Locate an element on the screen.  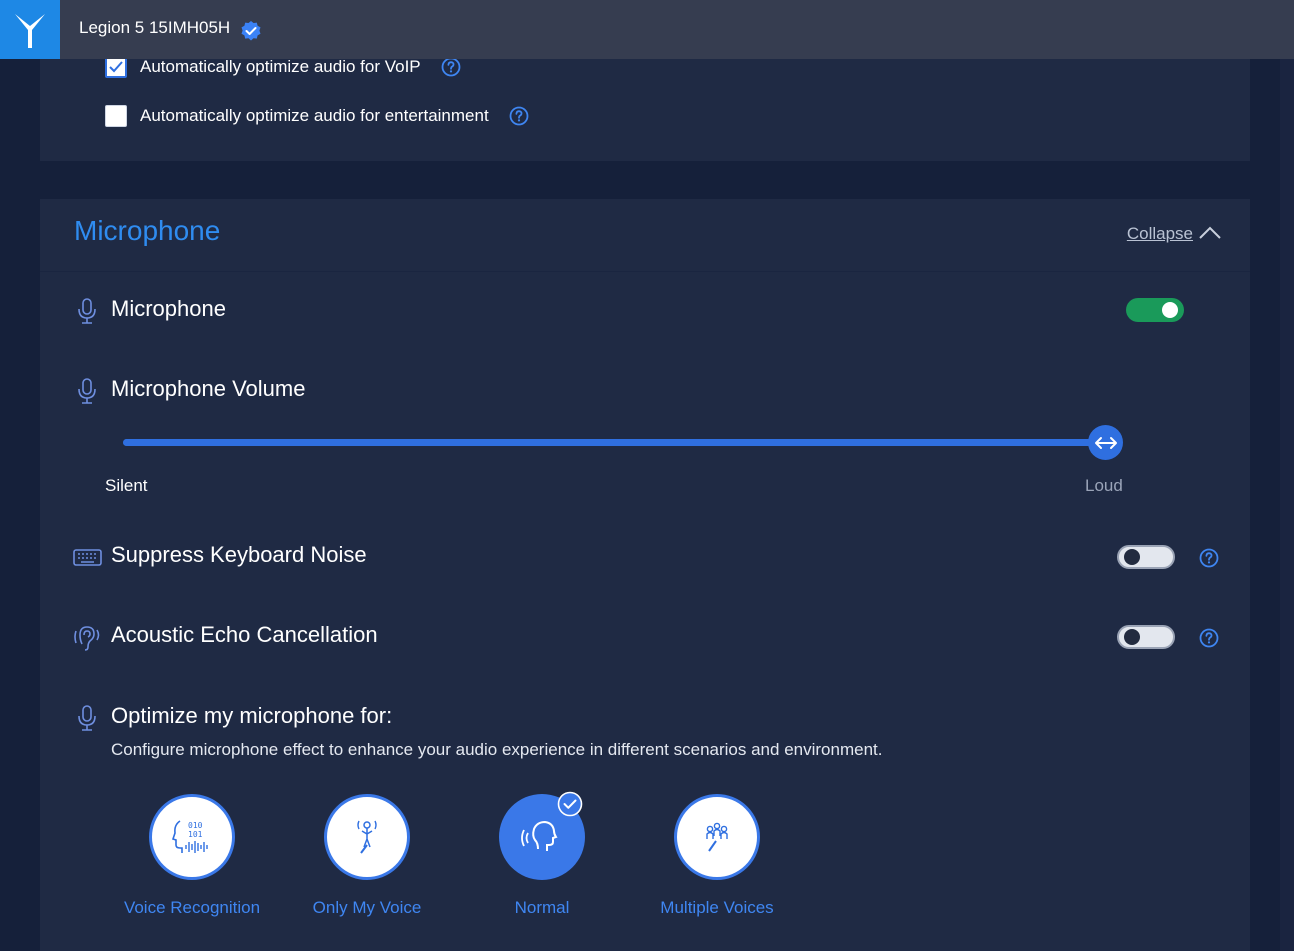
optimize-microphone-title: Optimize my microphone for: is located at coordinates (252, 715).